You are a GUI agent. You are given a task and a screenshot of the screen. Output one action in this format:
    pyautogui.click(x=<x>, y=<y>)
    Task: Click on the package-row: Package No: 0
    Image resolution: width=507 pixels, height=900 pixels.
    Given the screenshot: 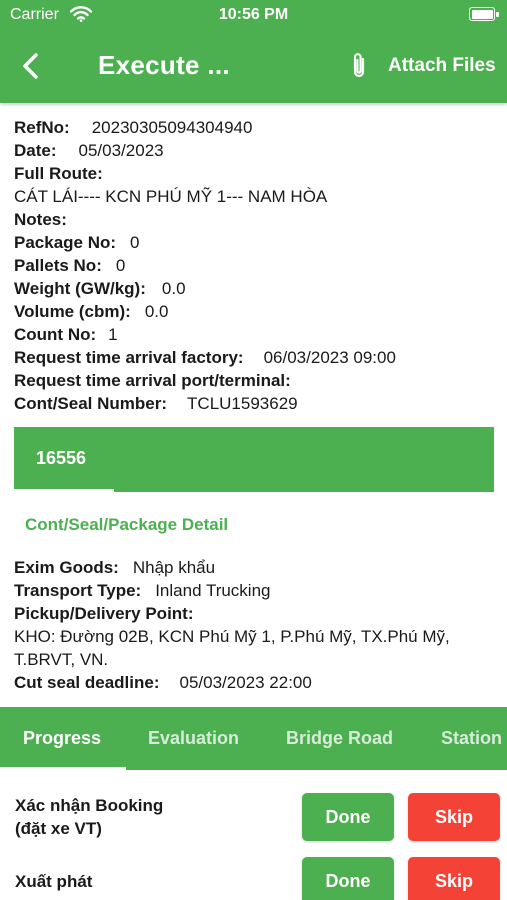 What is the action you would take?
    pyautogui.click(x=254, y=242)
    